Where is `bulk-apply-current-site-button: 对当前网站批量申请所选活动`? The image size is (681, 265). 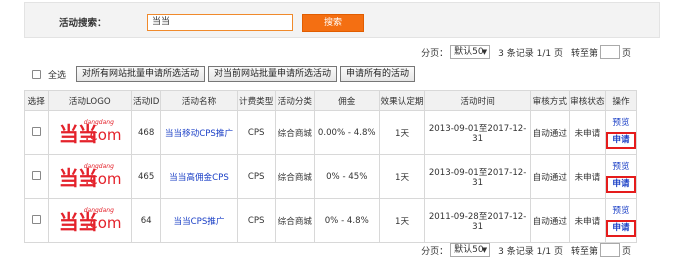 bulk-apply-current-site-button: 对当前网站批量申请所选活动 is located at coordinates (273, 74).